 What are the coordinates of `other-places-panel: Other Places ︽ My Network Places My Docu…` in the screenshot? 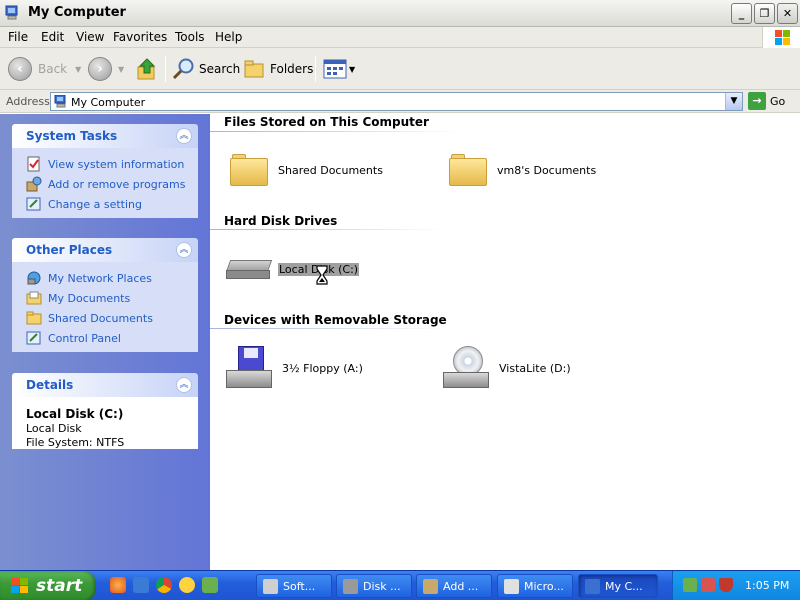 It's located at (105, 295).